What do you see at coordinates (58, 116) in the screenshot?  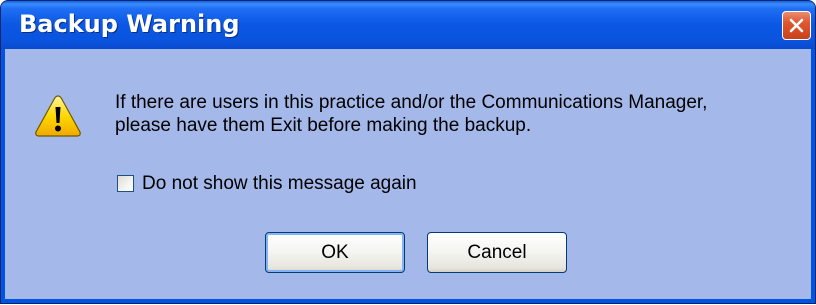 I see `warning-icon` at bounding box center [58, 116].